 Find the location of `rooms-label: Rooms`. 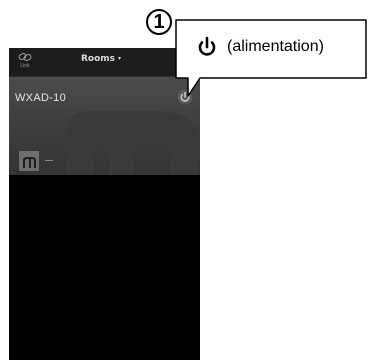

rooms-label: Rooms is located at coordinates (98, 59).